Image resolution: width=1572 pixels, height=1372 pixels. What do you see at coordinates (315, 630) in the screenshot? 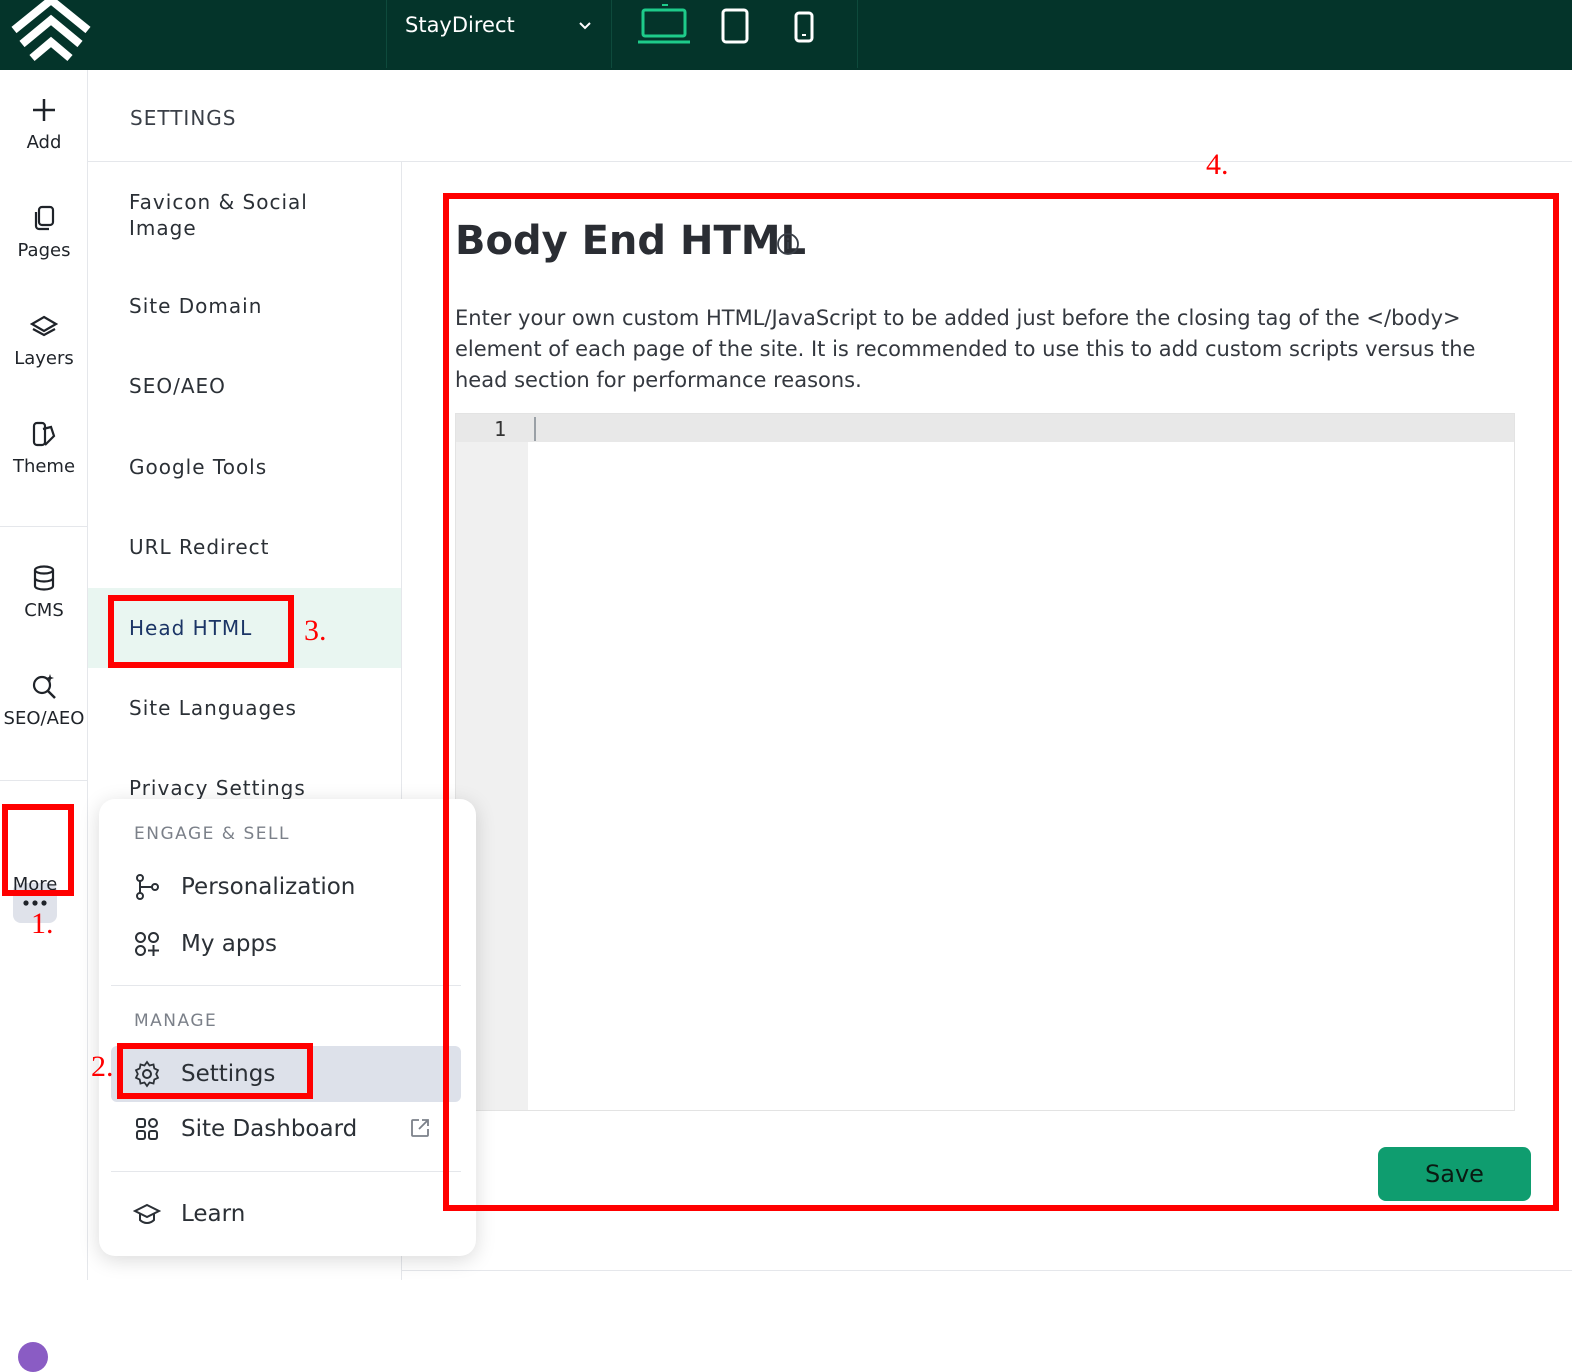
I see `annotation-number-3: 3.` at bounding box center [315, 630].